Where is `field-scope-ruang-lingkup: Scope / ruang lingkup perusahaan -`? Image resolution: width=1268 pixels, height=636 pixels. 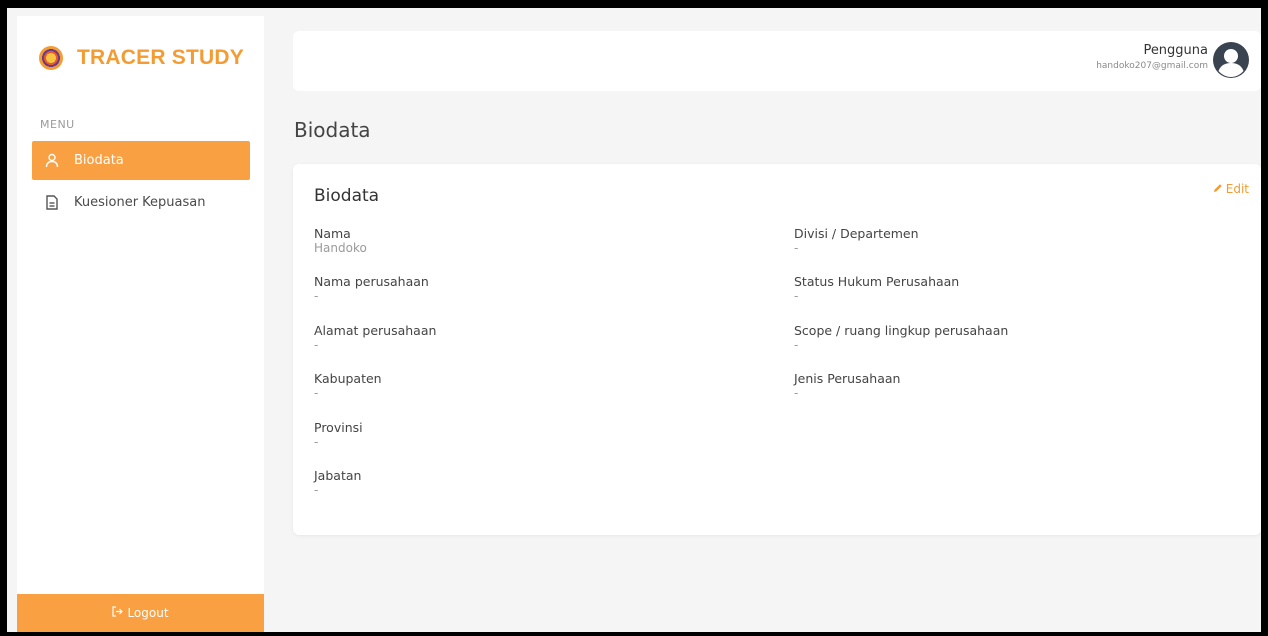 field-scope-ruang-lingkup: Scope / ruang lingkup perusahaan - is located at coordinates (901, 337).